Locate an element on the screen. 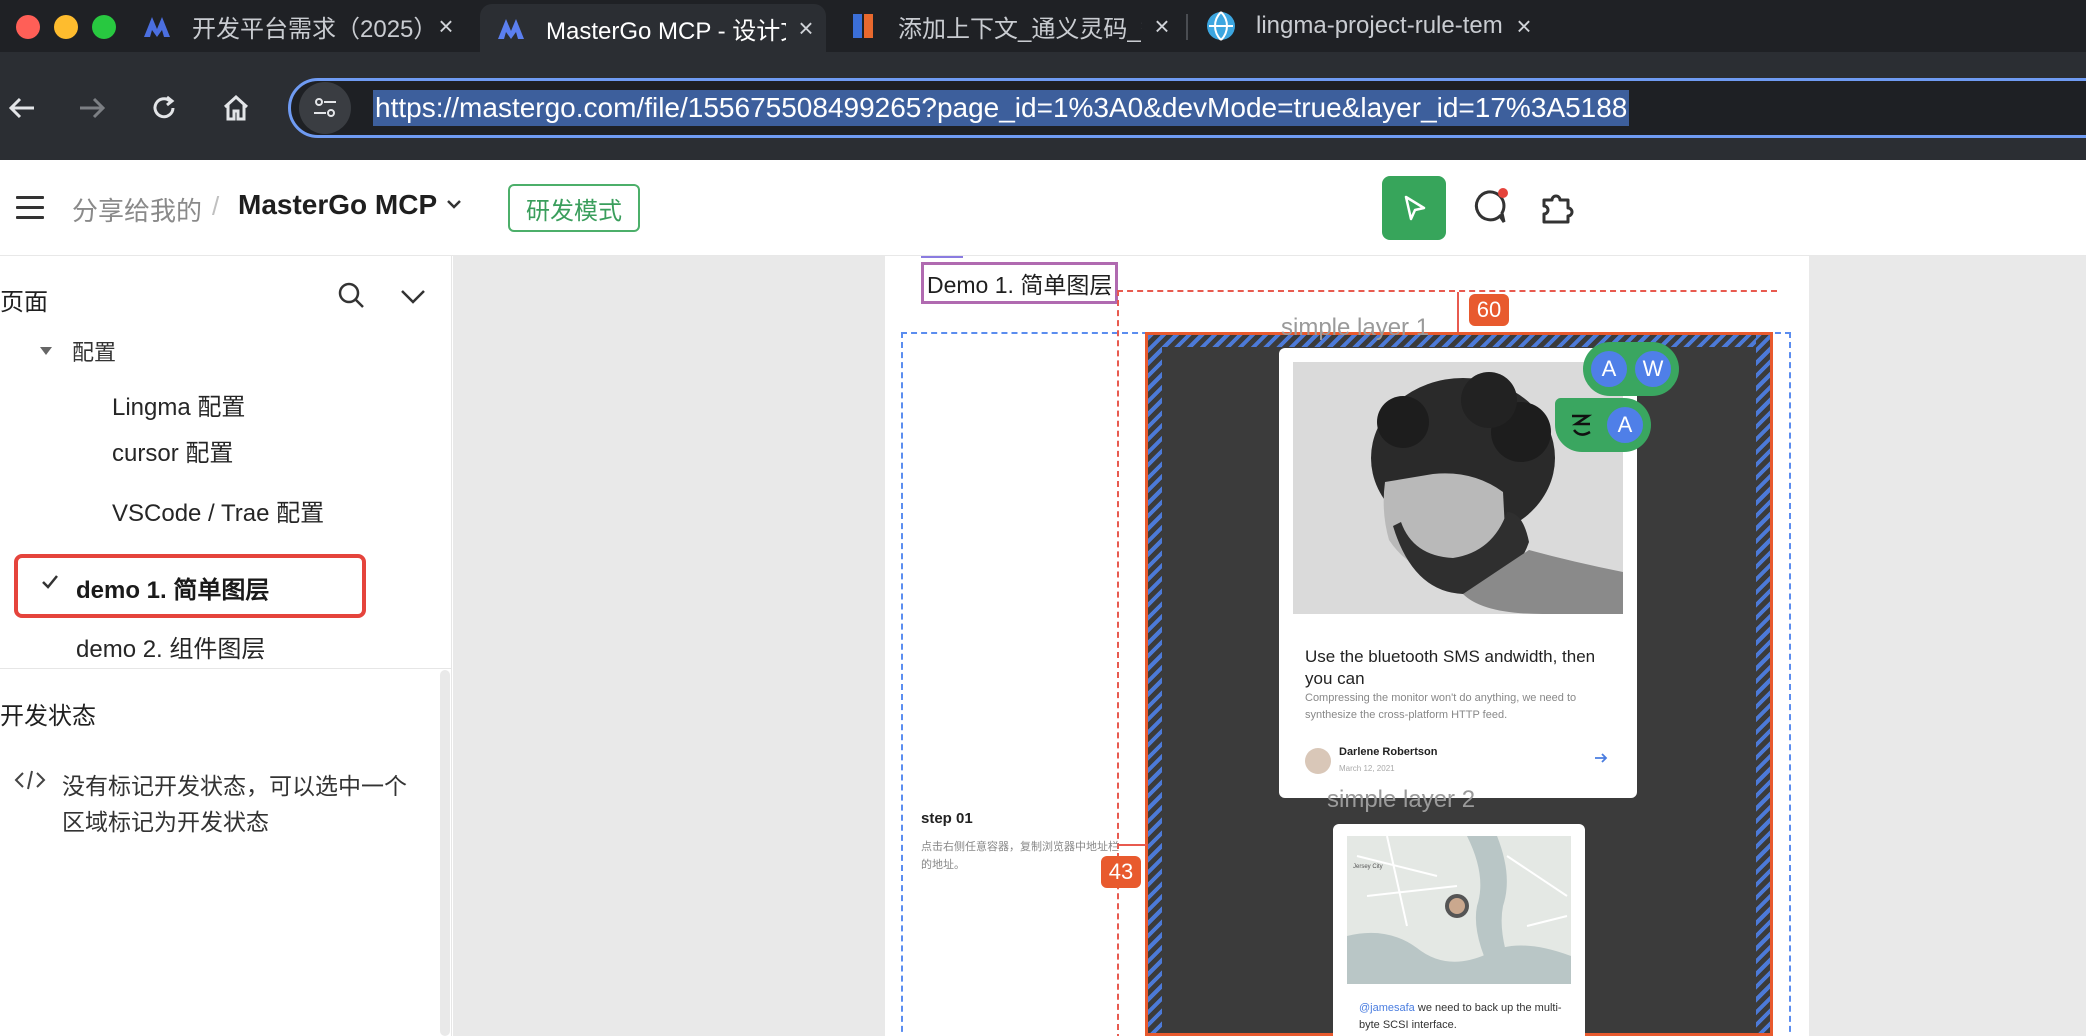  window-maximize-button is located at coordinates (104, 27).